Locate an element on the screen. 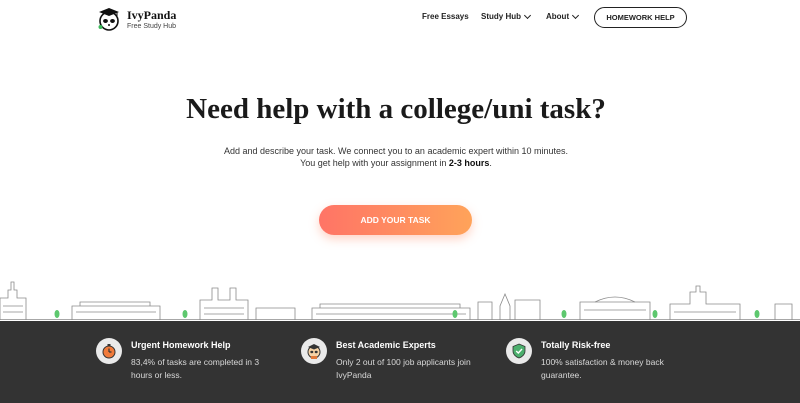 Image resolution: width=800 pixels, height=403 pixels. add-your-task-button: ADD YOUR TASK is located at coordinates (395, 220).